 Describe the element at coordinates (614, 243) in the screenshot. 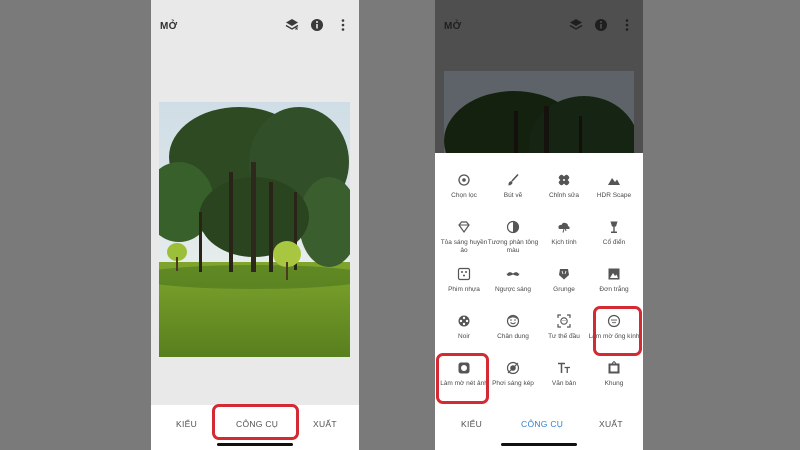

I see `tool-vintage: Cổ điển` at that location.